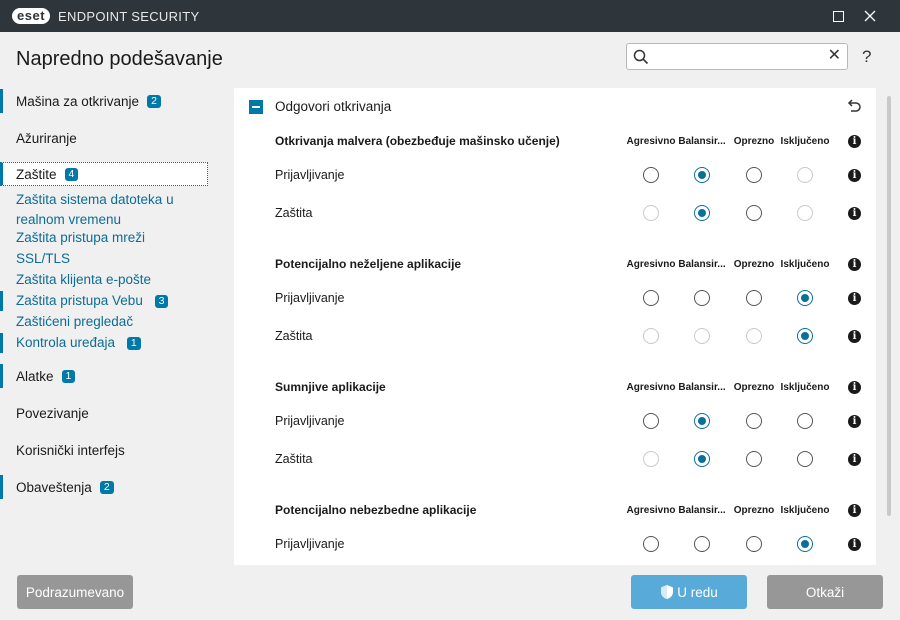 This screenshot has height=620, width=900. I want to click on sidebar-item-label: Mašina za otkrivanje, so click(78, 101).